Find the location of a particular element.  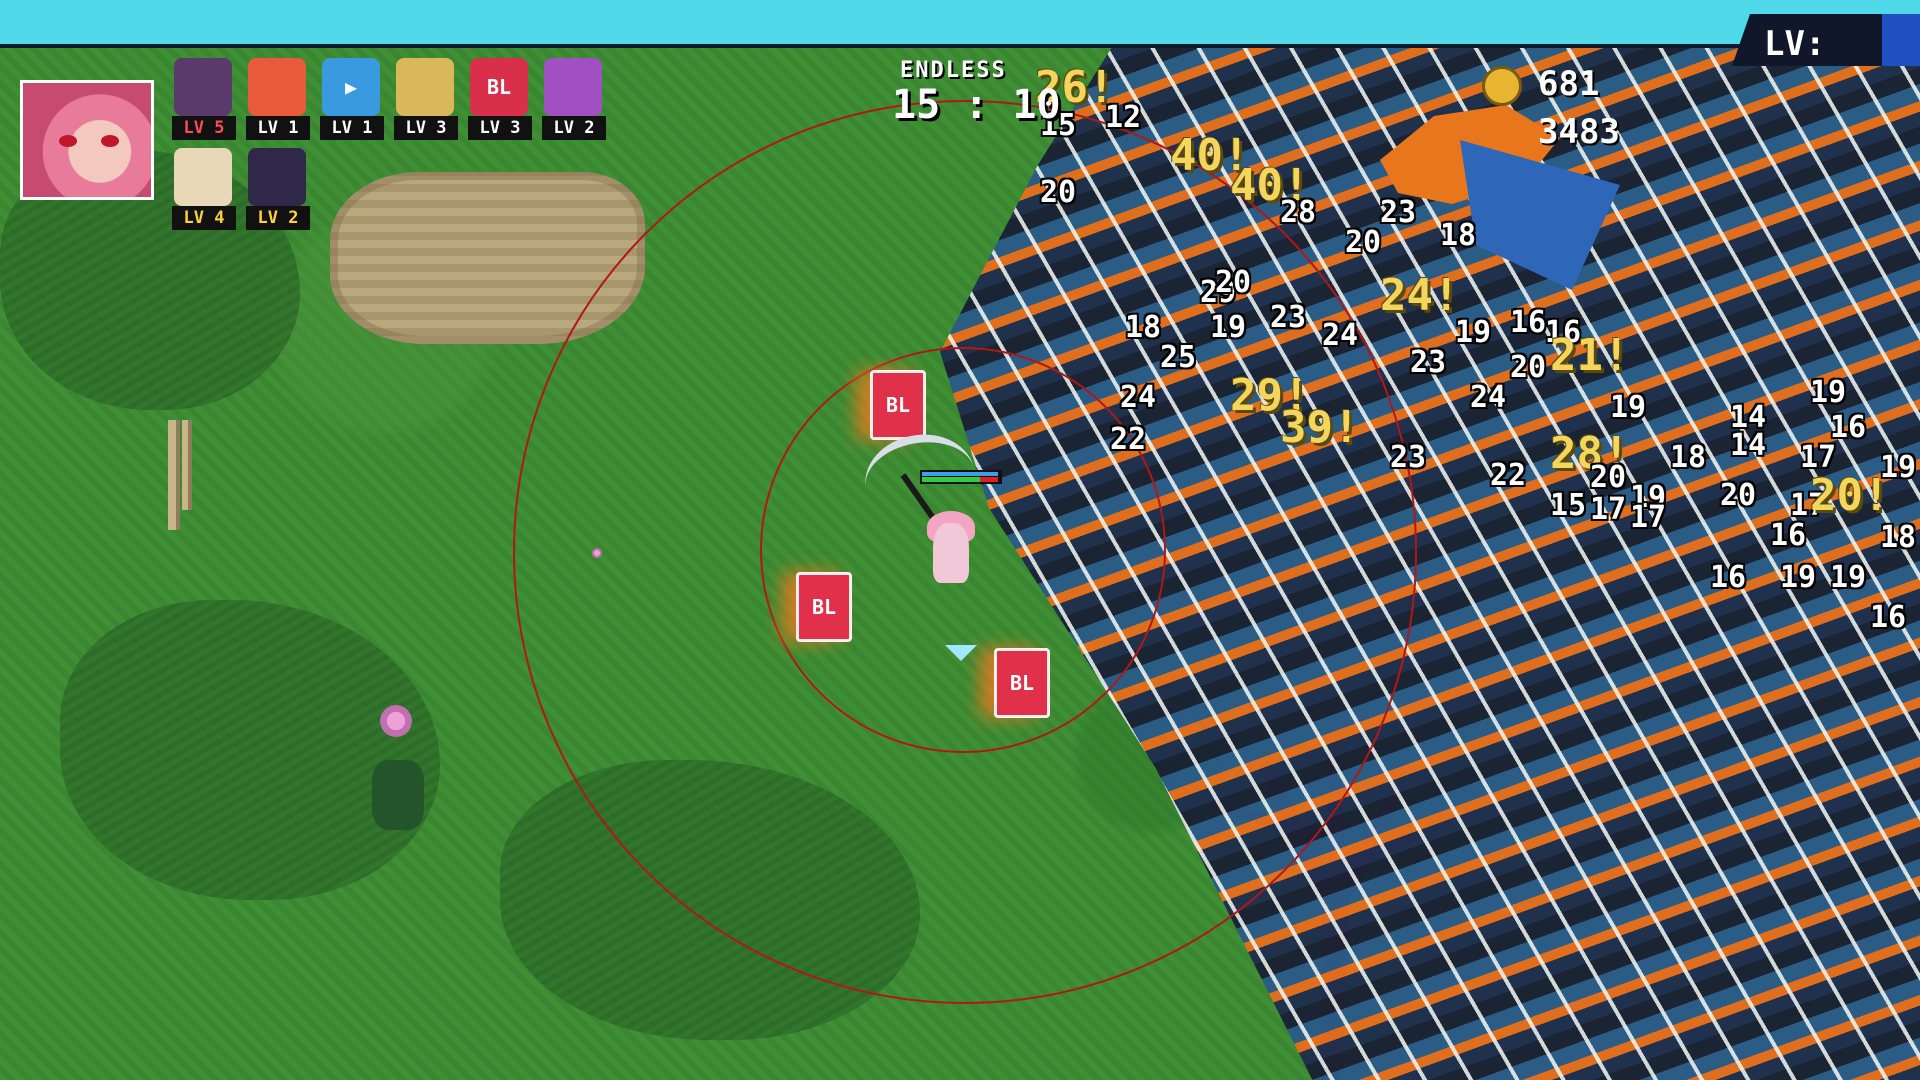

damage-number: 25 is located at coordinates (1178, 357).